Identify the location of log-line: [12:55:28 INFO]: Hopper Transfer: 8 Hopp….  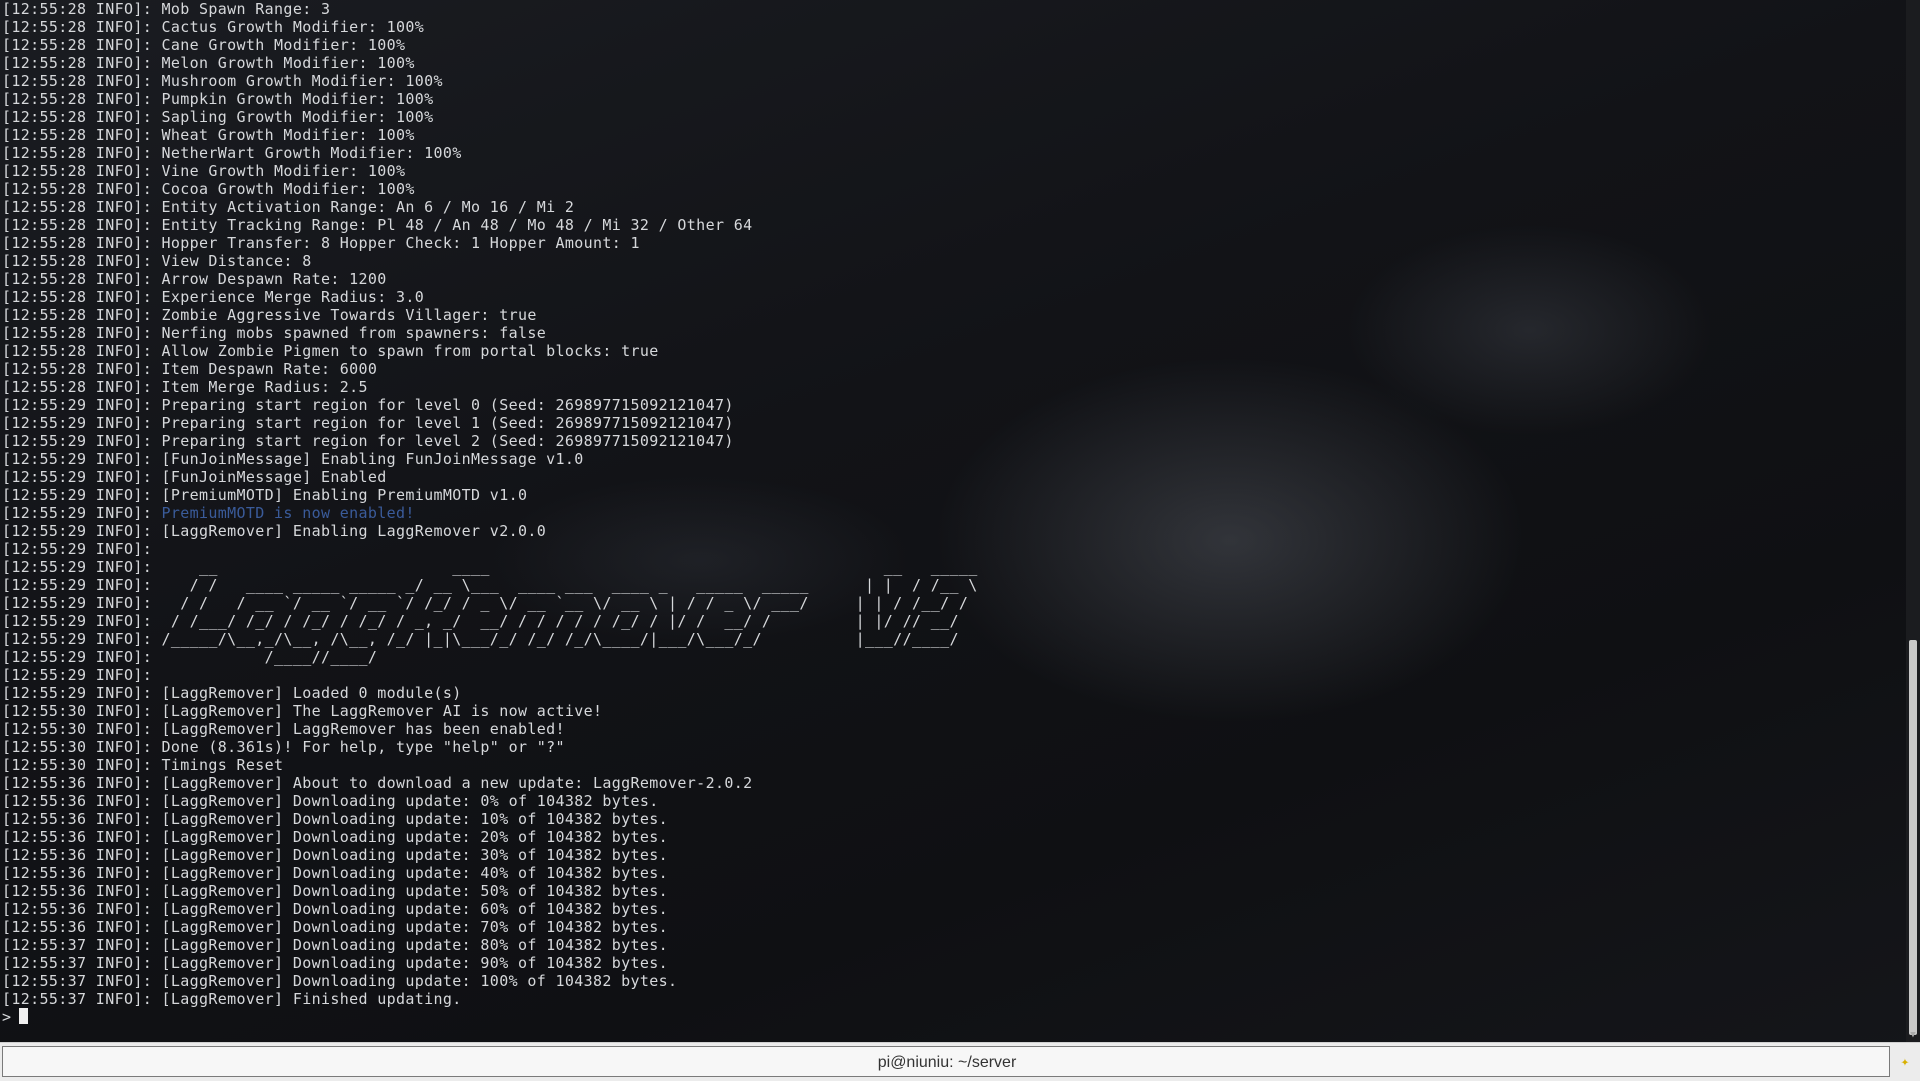
(954, 243).